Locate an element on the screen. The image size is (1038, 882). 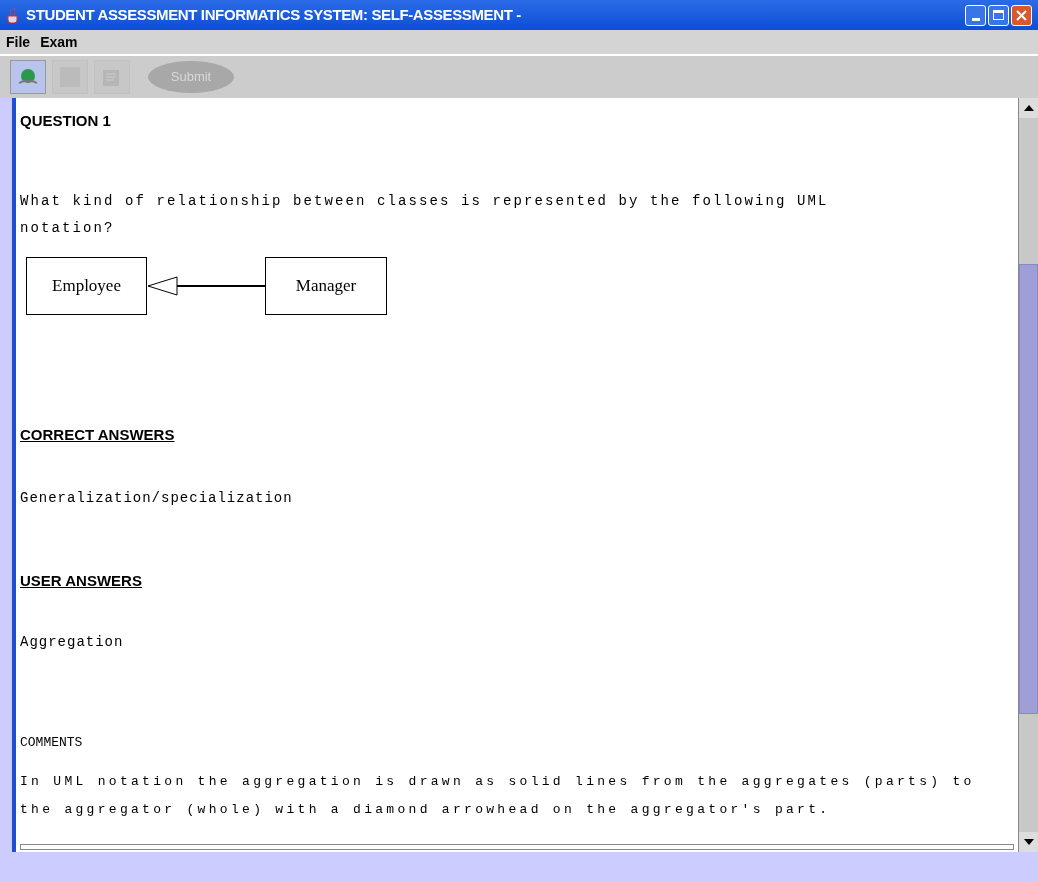
comment-text: In UML notation the aggregation is drawn as solid lines from the aggregates (parts) to the aggregator (whole) with a diamond arrowhead on the aggregator's part. is located at coordinates (498, 796).